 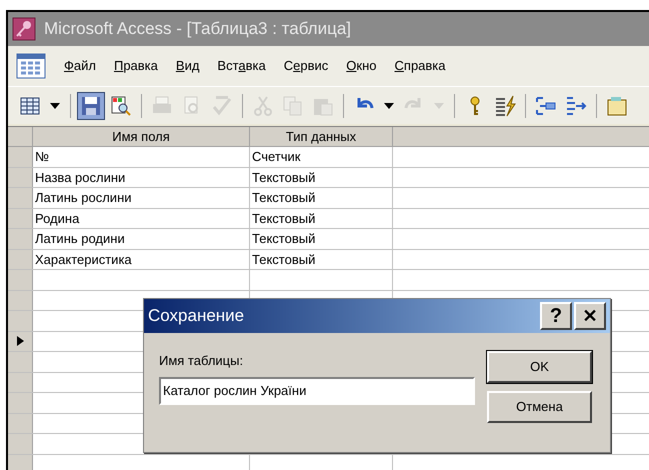 What do you see at coordinates (241, 66) in the screenshot?
I see `menu-item: Вставка` at bounding box center [241, 66].